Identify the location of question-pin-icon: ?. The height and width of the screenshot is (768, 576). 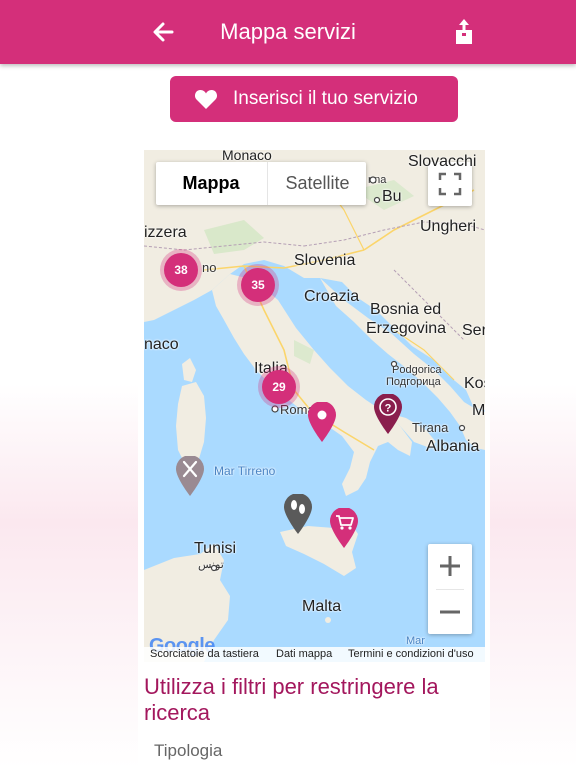
(388, 413).